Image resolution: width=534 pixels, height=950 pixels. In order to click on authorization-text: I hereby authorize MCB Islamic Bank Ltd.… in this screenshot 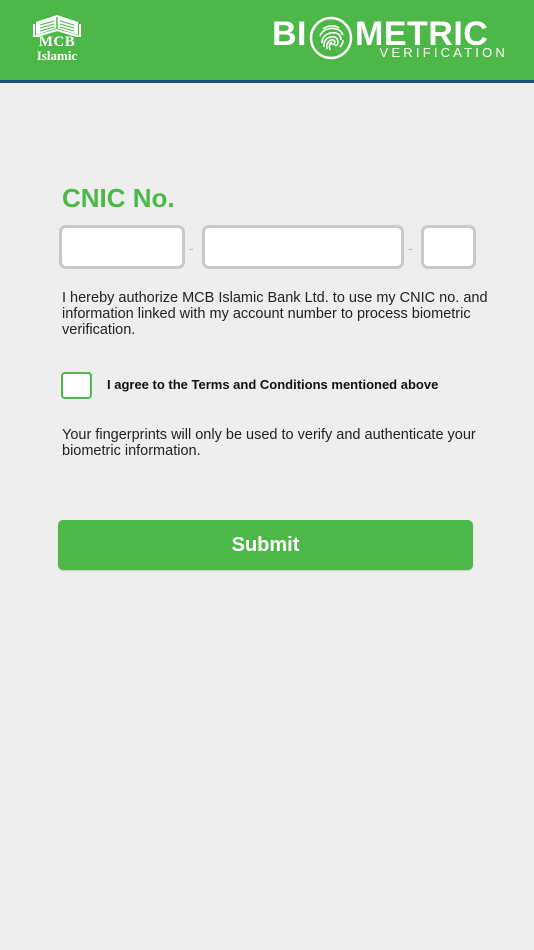, I will do `click(275, 314)`.